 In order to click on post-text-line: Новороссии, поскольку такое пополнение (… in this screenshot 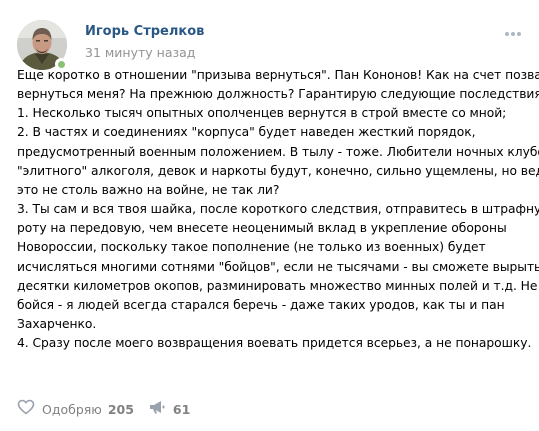, I will do `click(251, 247)`.